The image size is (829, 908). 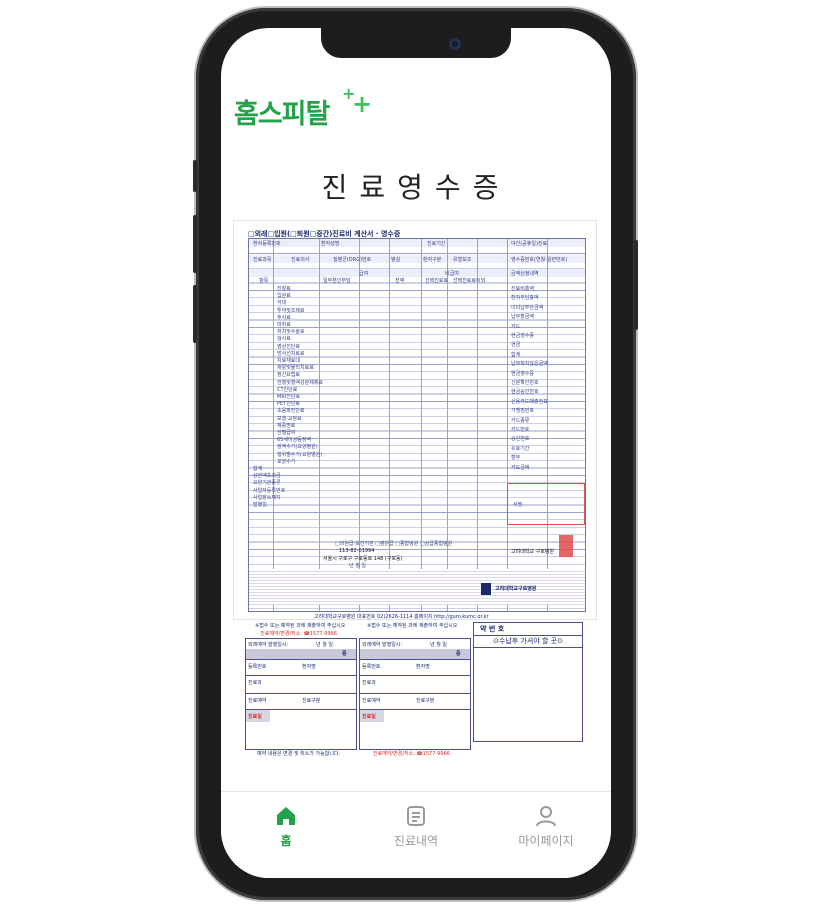 I want to click on phone-power-button, so click(x=636, y=285).